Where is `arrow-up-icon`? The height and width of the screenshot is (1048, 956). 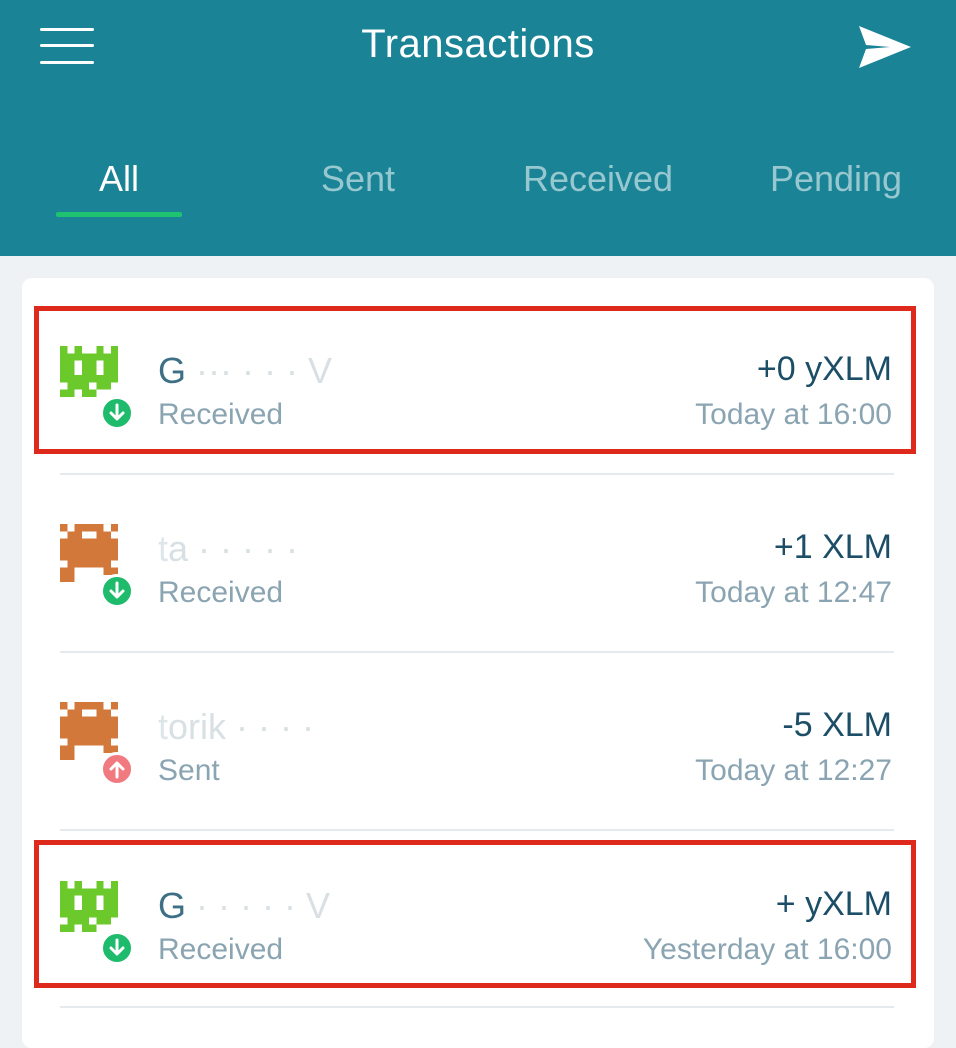 arrow-up-icon is located at coordinates (117, 770).